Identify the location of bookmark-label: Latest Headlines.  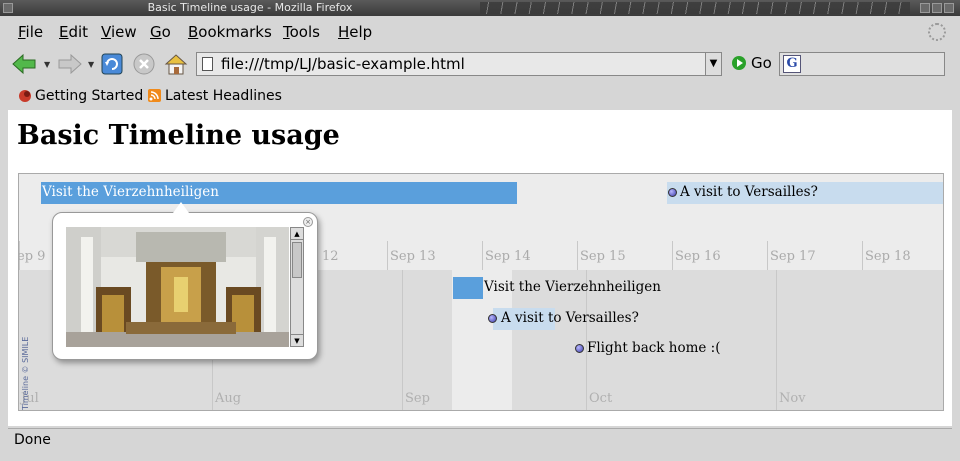
(223, 96).